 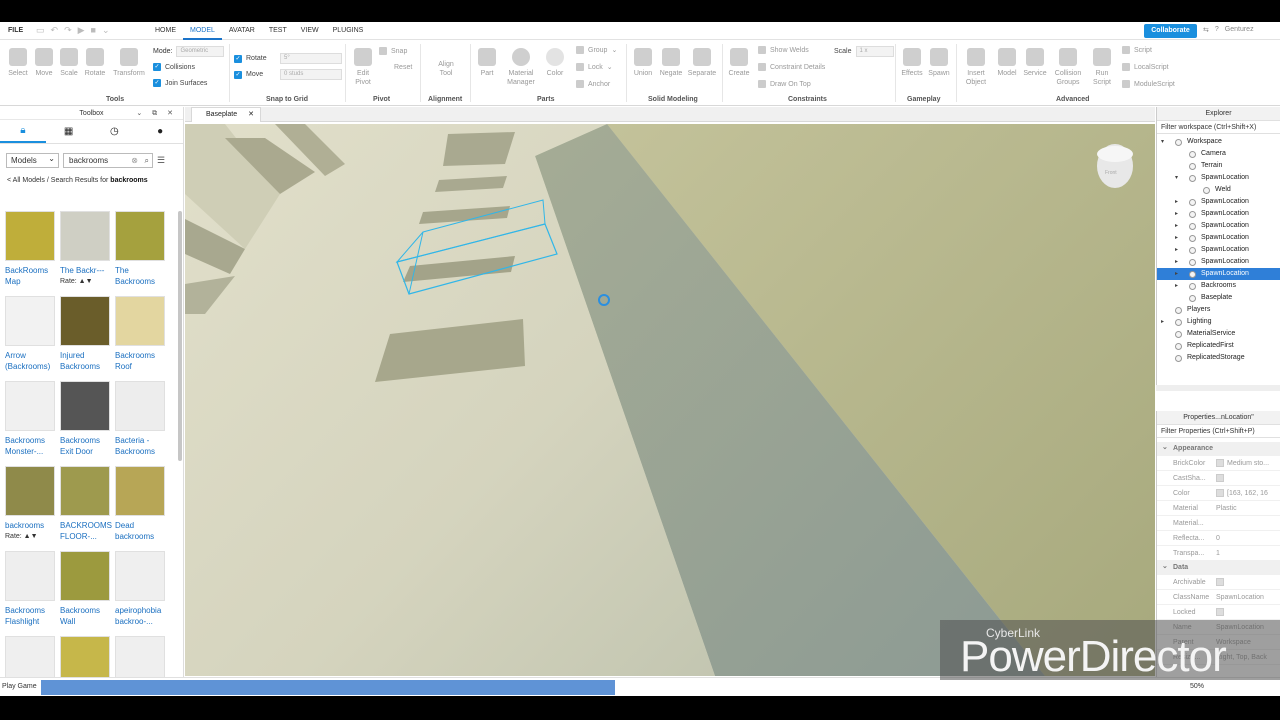 What do you see at coordinates (86, 446) in the screenshot?
I see `item-name: Backrooms Exit Door` at bounding box center [86, 446].